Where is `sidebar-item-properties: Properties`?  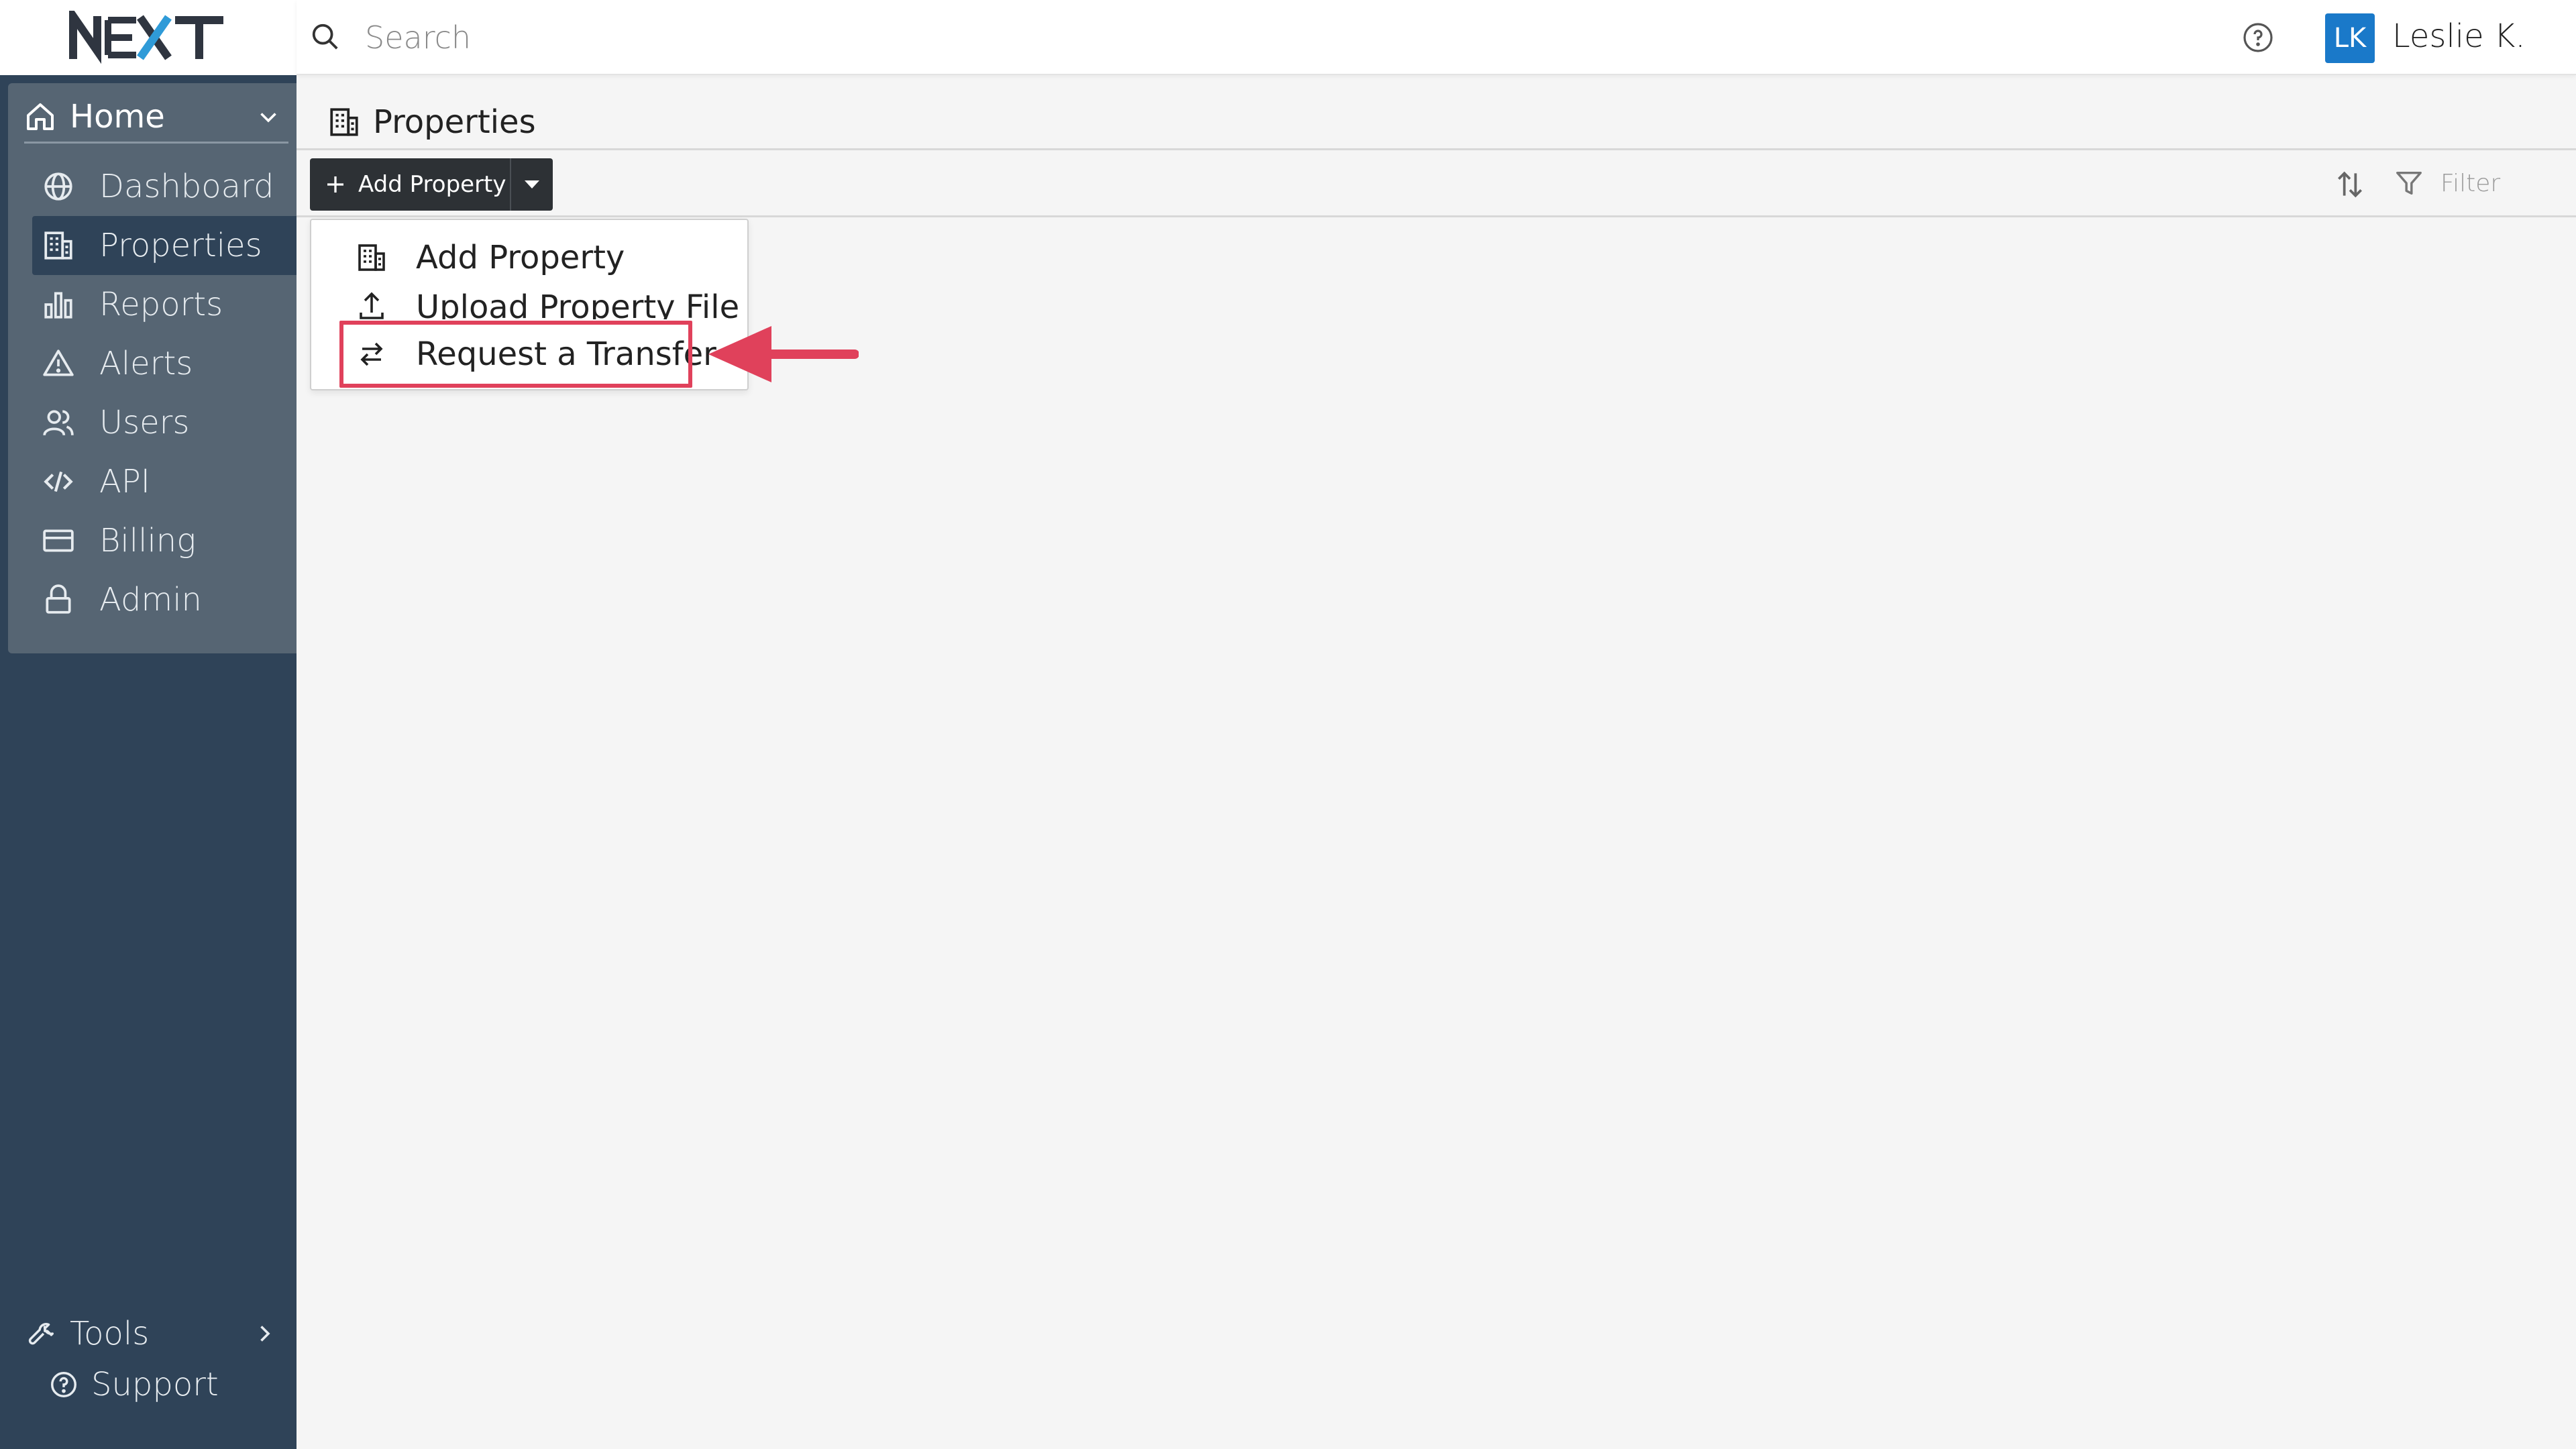
sidebar-item-properties: Properties is located at coordinates (164, 245).